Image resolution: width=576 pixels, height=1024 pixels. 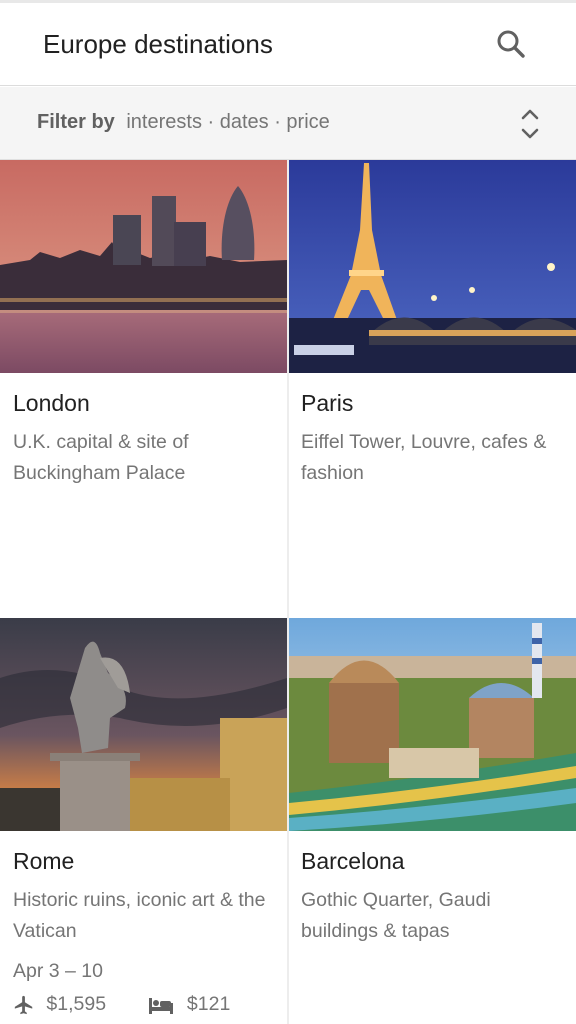 I want to click on hotel-price: $121, so click(x=208, y=1004).